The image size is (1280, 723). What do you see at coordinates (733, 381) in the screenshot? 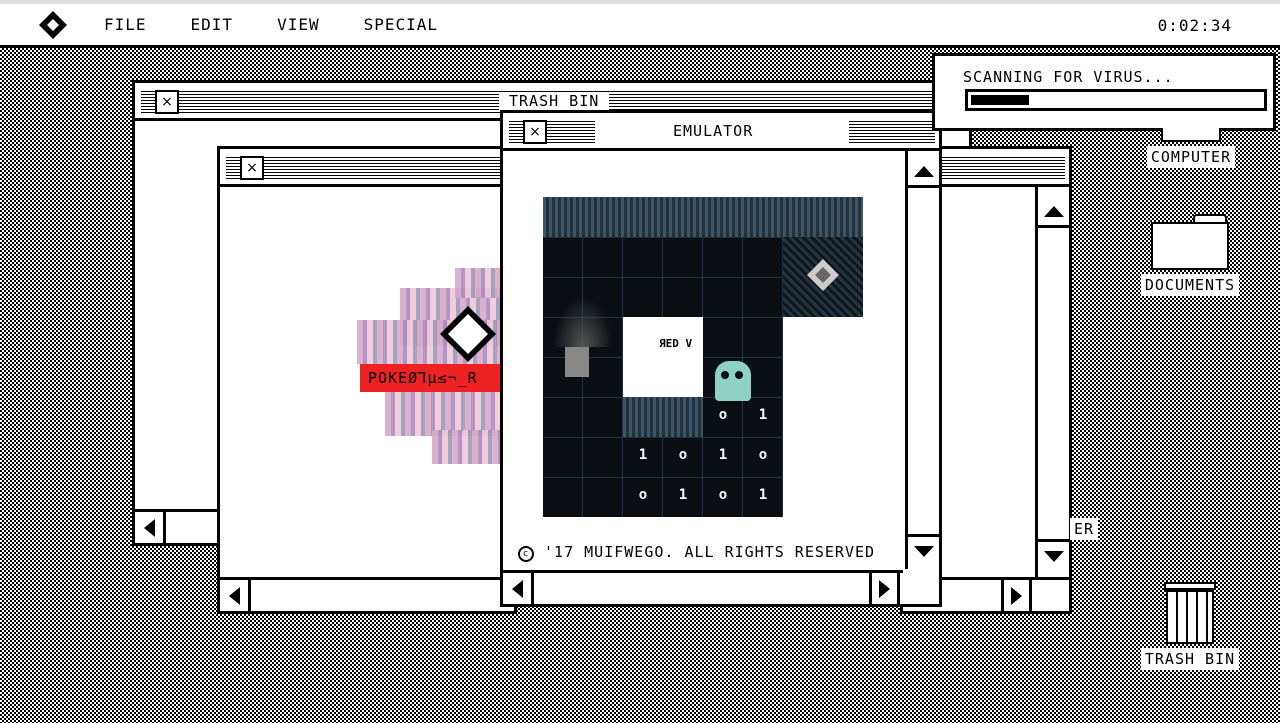
I see `ghost-enemy-icon` at bounding box center [733, 381].